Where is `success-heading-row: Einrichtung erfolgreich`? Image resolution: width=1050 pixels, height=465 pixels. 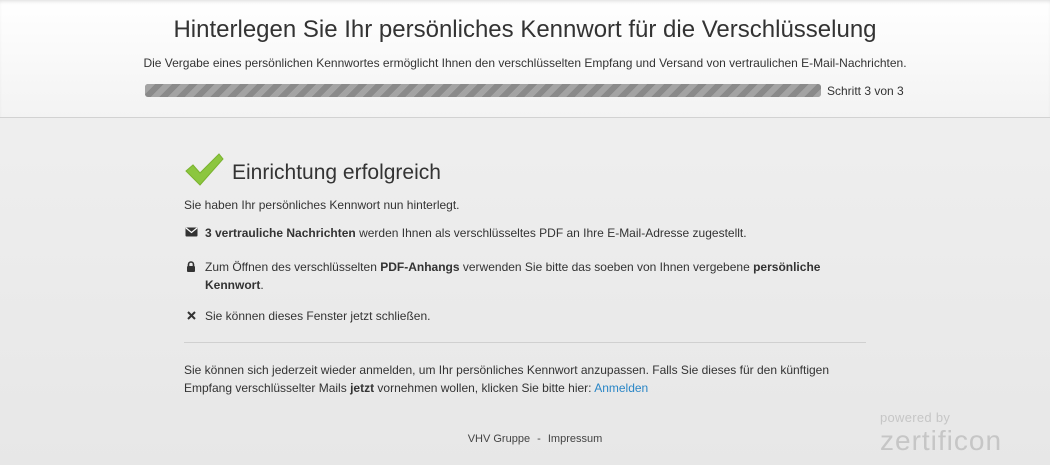
success-heading-row: Einrichtung erfolgreich is located at coordinates (525, 172).